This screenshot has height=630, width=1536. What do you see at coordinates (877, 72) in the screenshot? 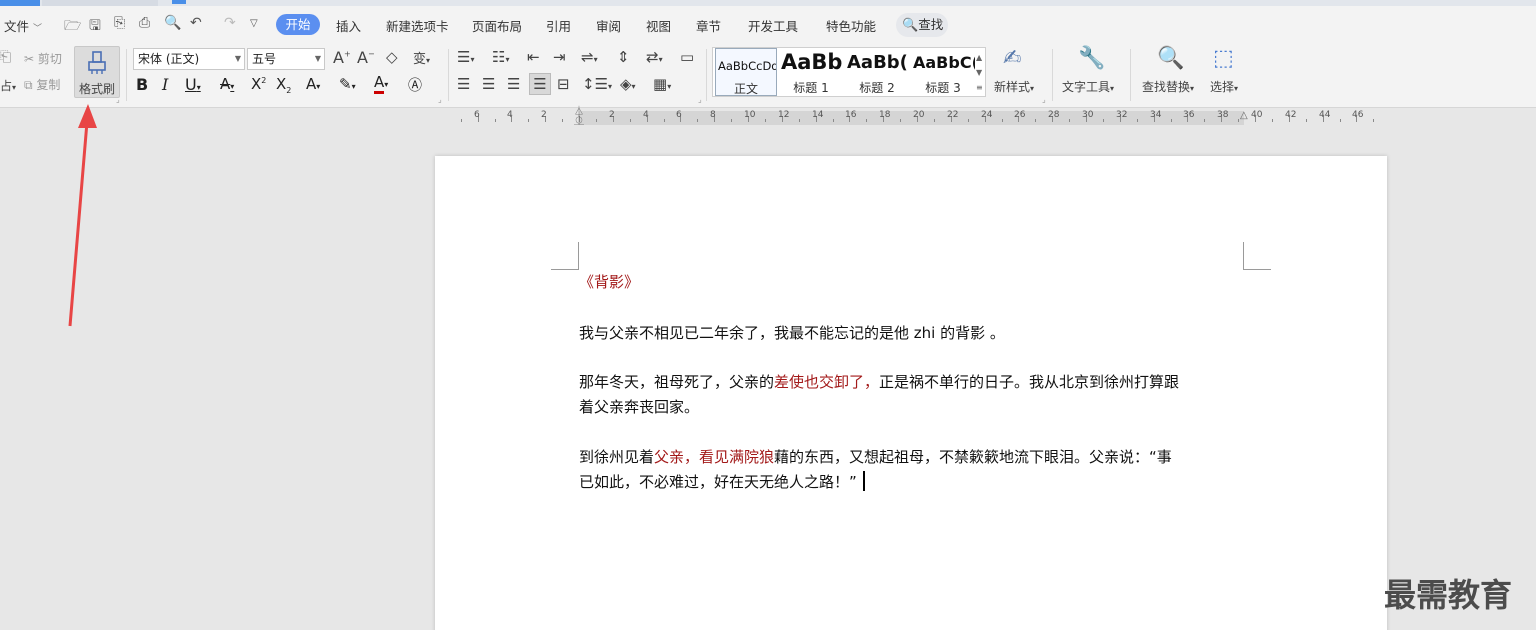
I see `style-heading-2: AaBb( 标题 2` at bounding box center [877, 72].